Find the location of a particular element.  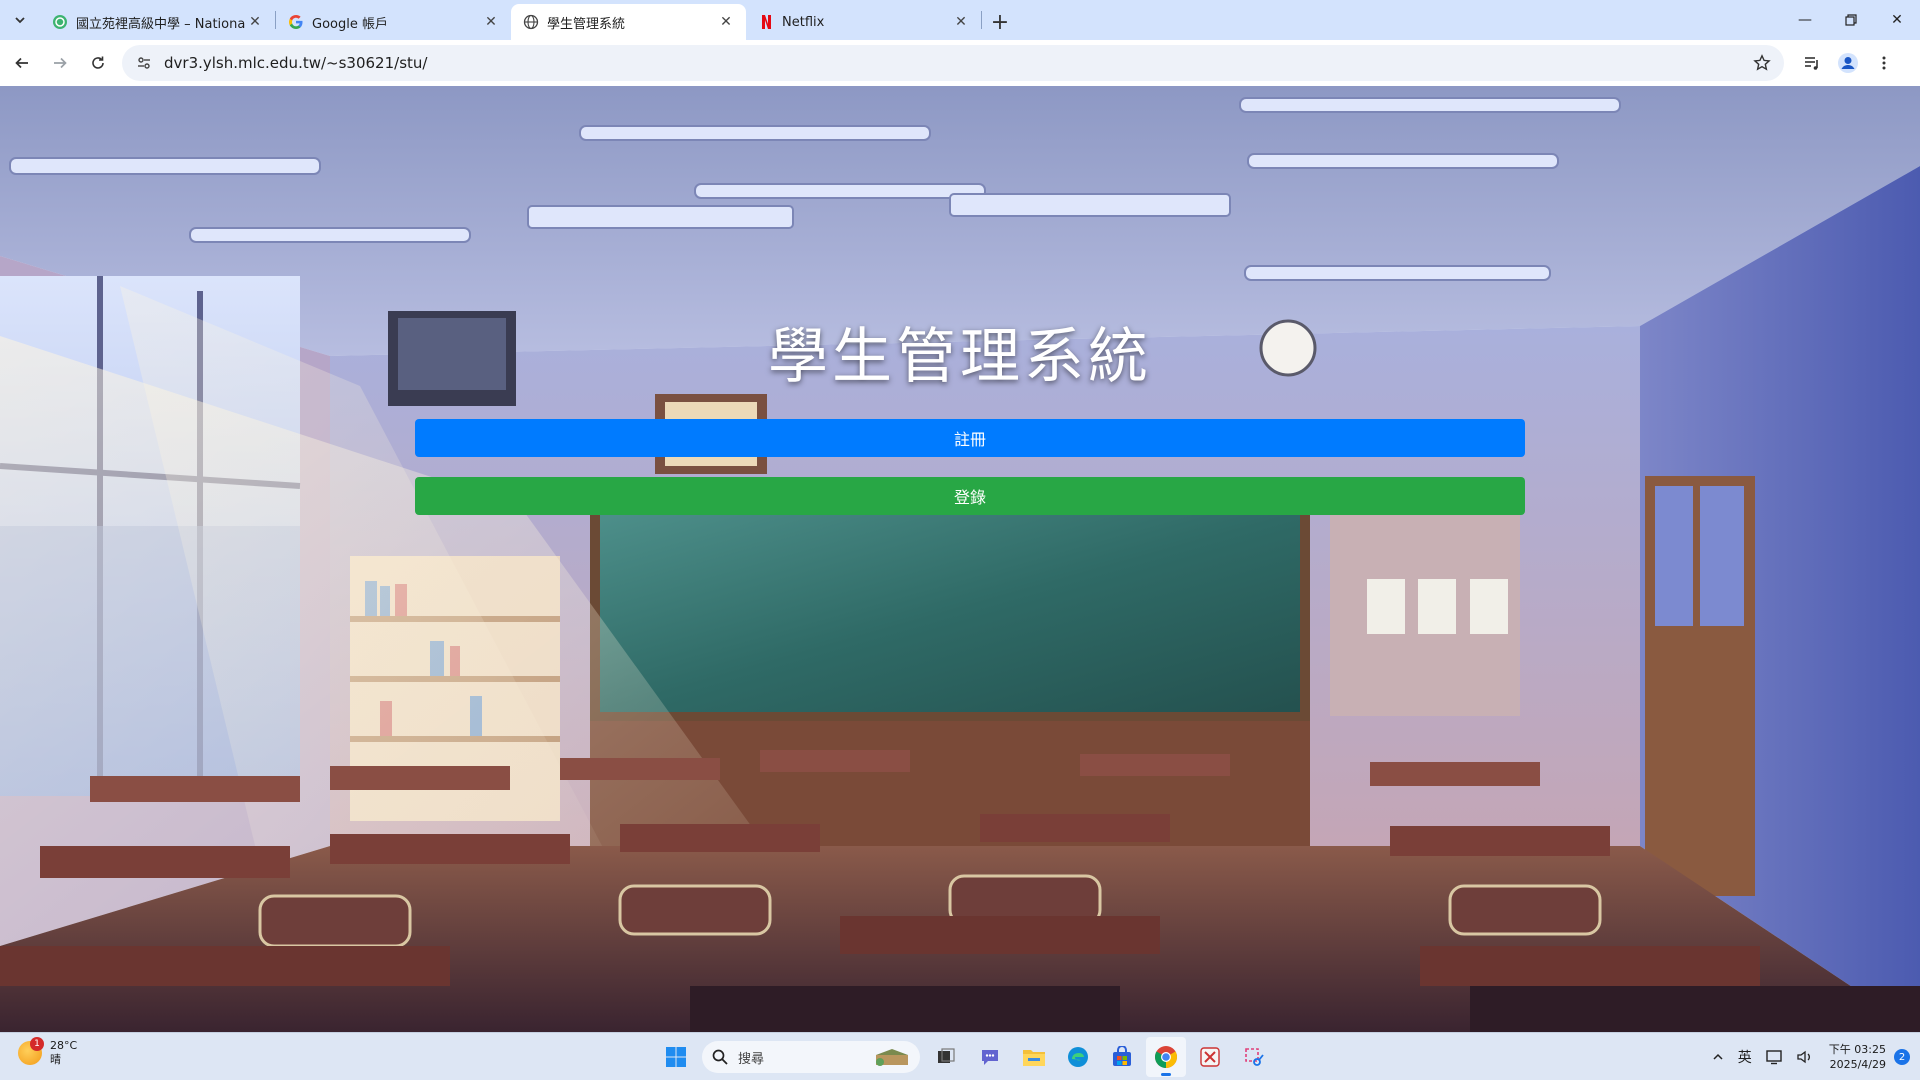

chevron-down-icon is located at coordinates (20, 20).